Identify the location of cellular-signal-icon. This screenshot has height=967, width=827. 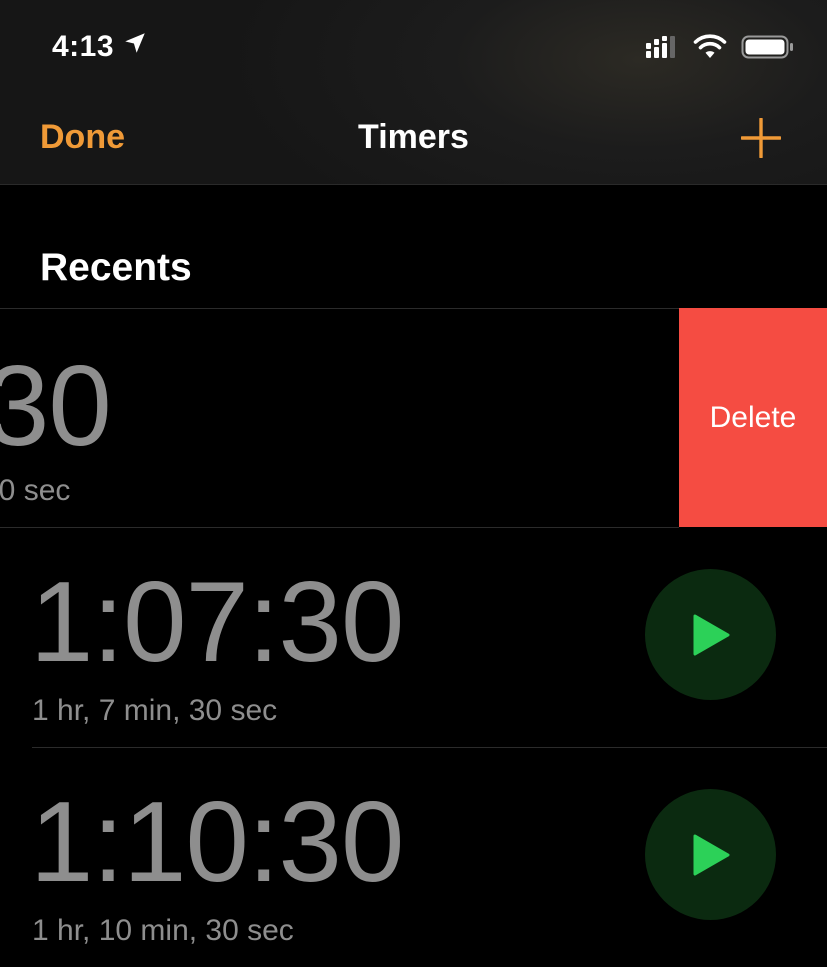
(662, 49).